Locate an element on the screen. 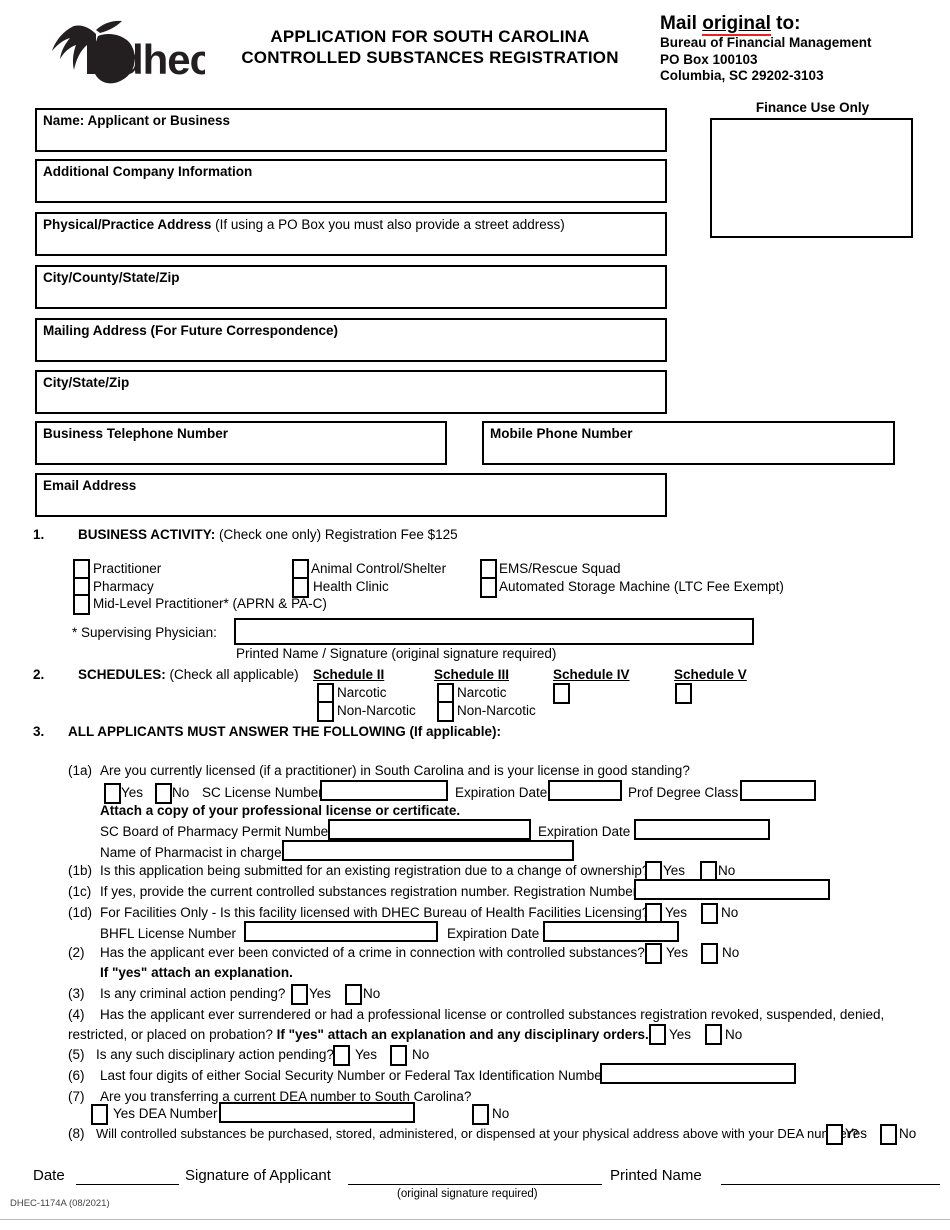 The width and height of the screenshot is (950, 1230). label-schedule-3-non-narcotic: Non-Narcotic is located at coordinates (496, 710).